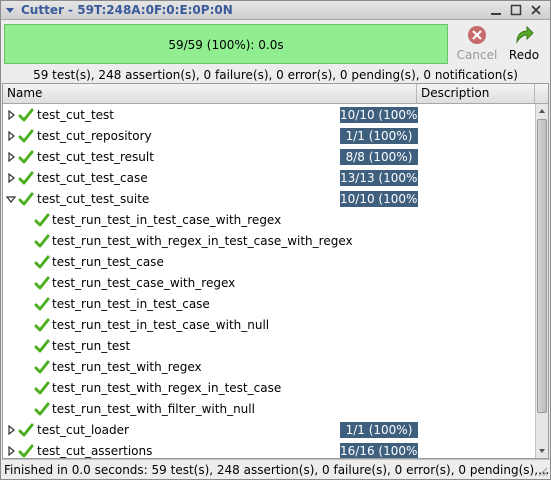  Describe the element at coordinates (476, 93) in the screenshot. I see `column-header-description: Description` at that location.